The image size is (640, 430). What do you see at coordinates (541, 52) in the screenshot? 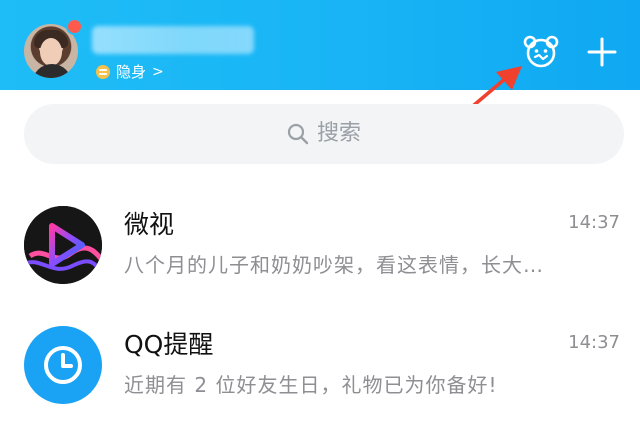
I see `bear-icon` at bounding box center [541, 52].